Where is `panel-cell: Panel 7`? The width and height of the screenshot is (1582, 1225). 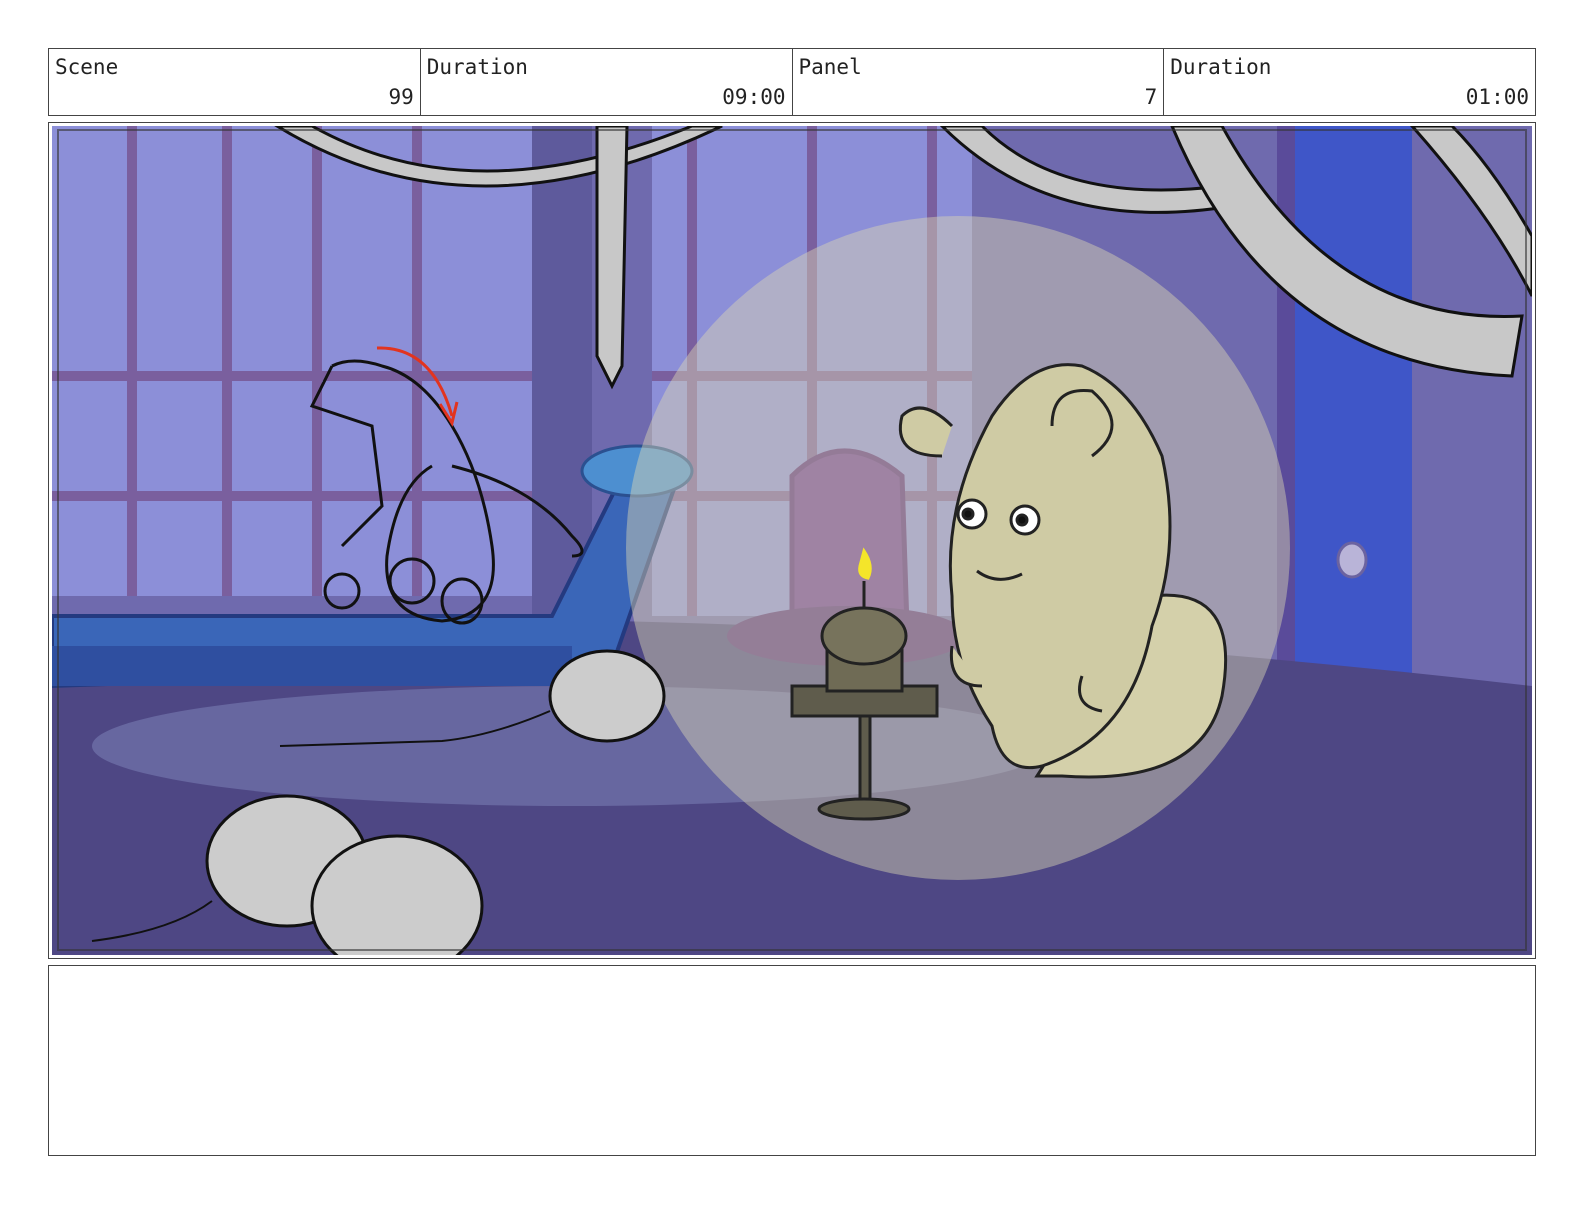
panel-cell: Panel 7 is located at coordinates (979, 82).